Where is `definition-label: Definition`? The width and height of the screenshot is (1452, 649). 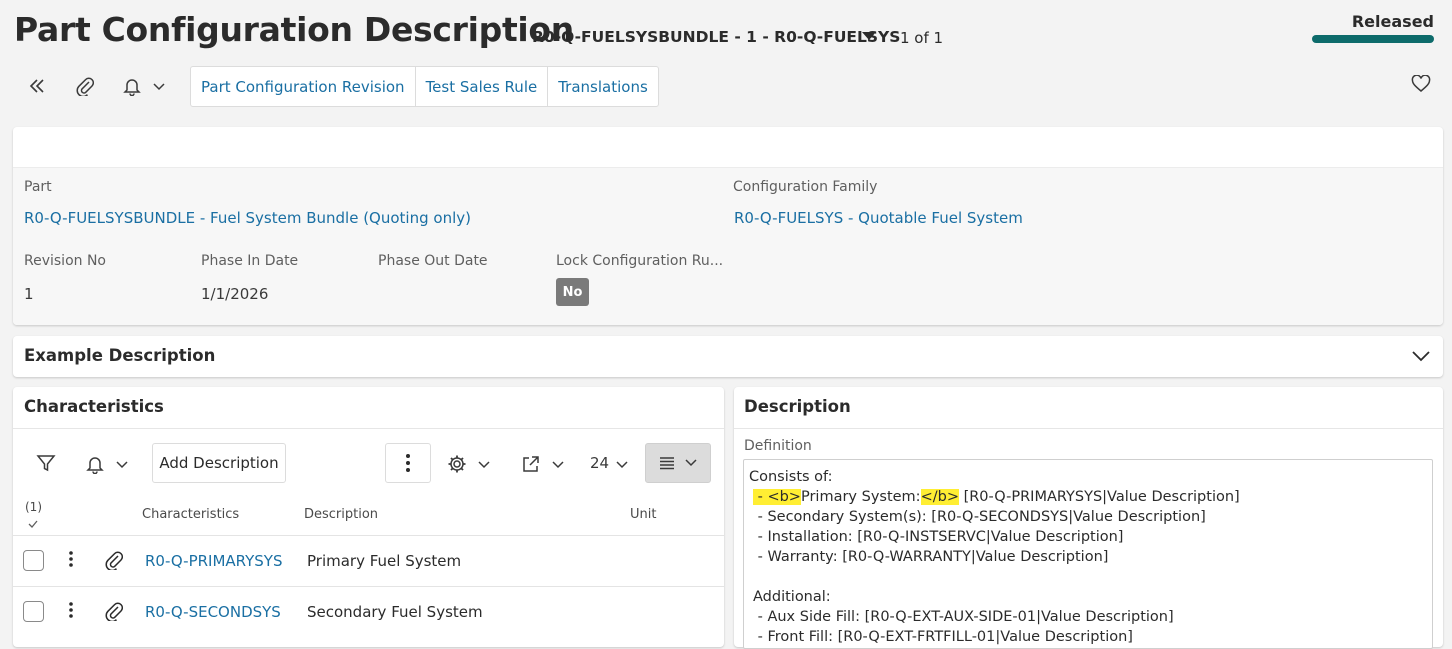 definition-label: Definition is located at coordinates (778, 446).